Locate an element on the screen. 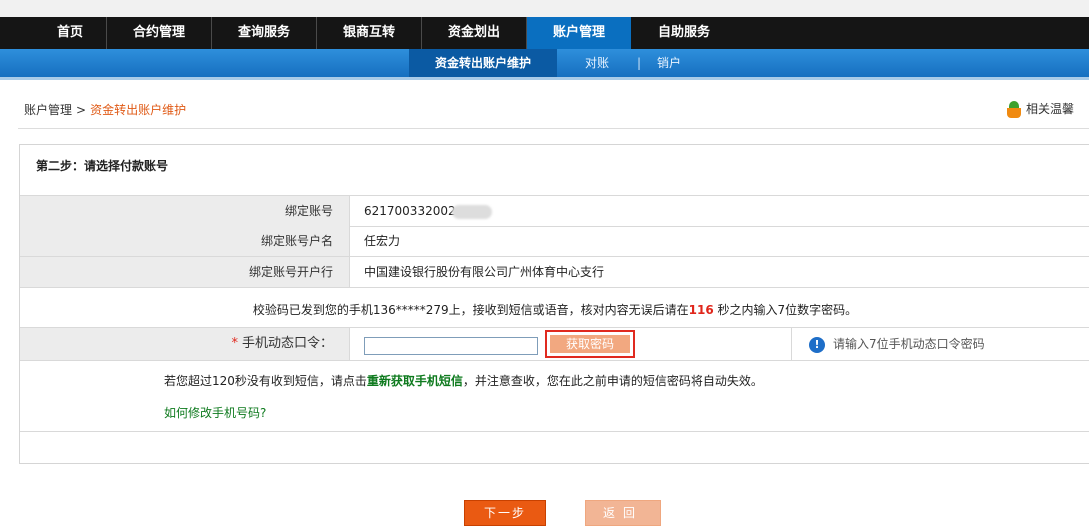 This screenshot has width=1089, height=532. subnav-item-transfer-account: 资金转出账户维护 is located at coordinates (483, 63).